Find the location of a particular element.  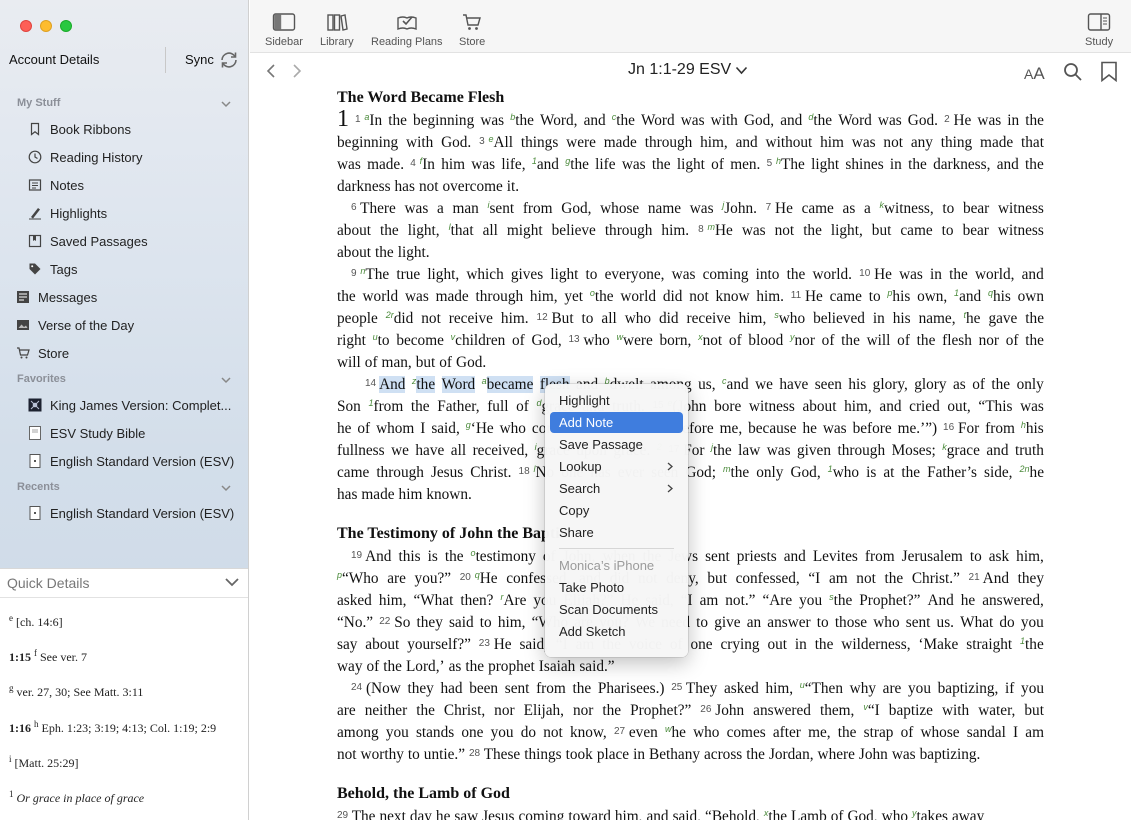

word: children is located at coordinates (480, 340).